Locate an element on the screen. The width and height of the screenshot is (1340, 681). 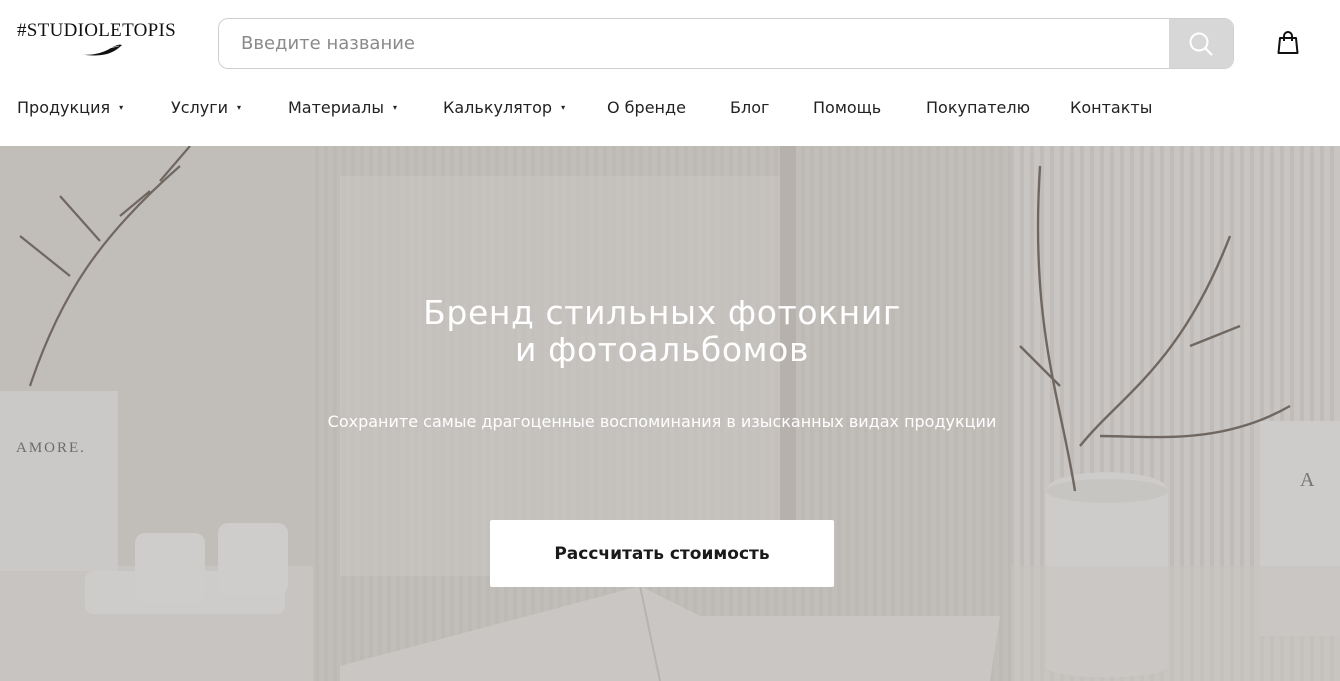
nav-item-customers: Покупателю is located at coordinates (998, 108).